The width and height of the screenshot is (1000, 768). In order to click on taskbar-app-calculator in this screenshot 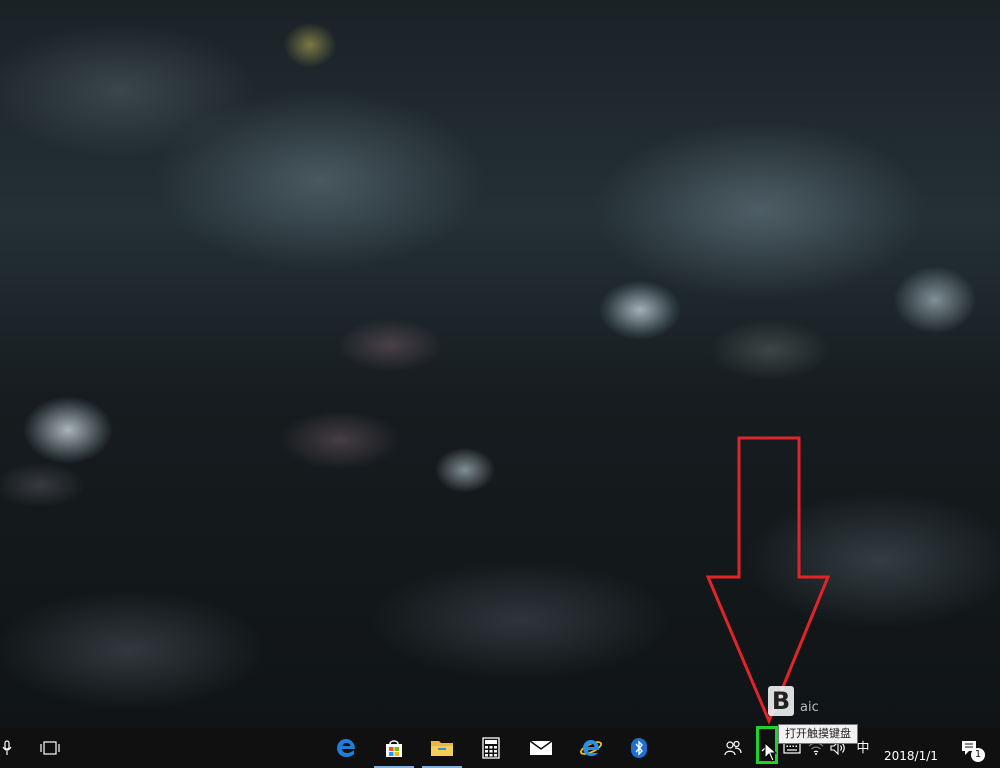, I will do `click(491, 748)`.